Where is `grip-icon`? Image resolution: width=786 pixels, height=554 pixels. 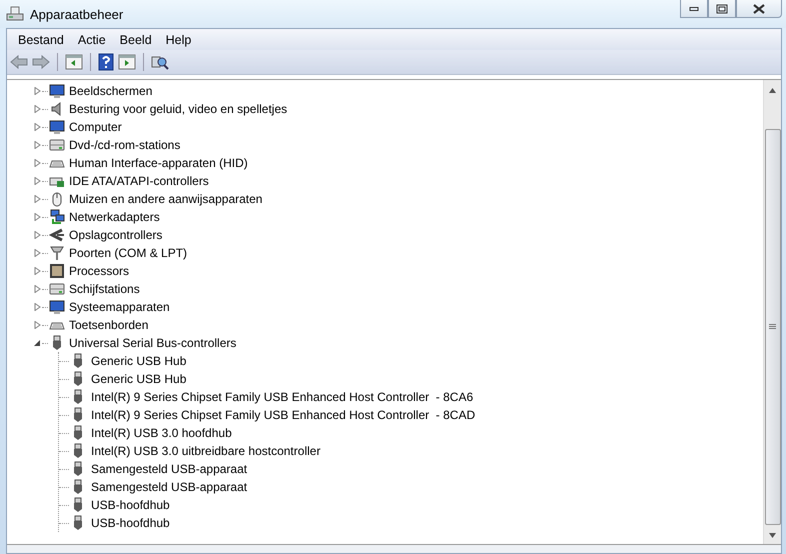
grip-icon is located at coordinates (772, 327).